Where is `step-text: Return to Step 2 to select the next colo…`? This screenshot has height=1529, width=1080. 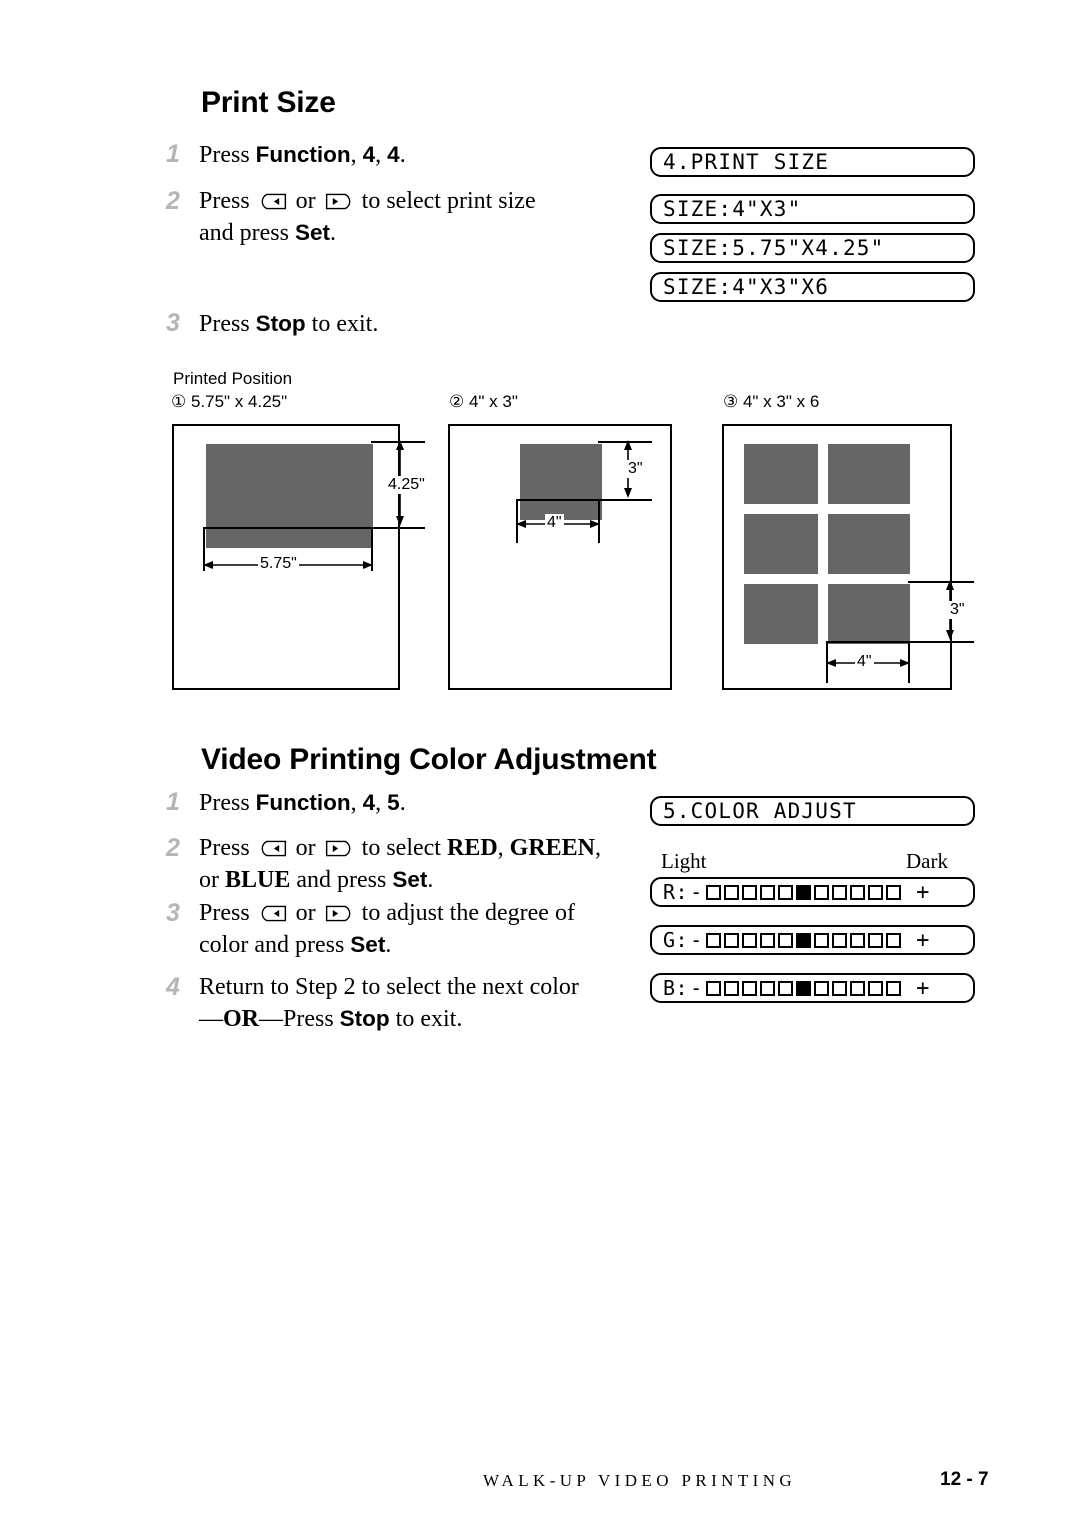
step-text: Return to Step 2 to select the next colo… is located at coordinates (389, 1003).